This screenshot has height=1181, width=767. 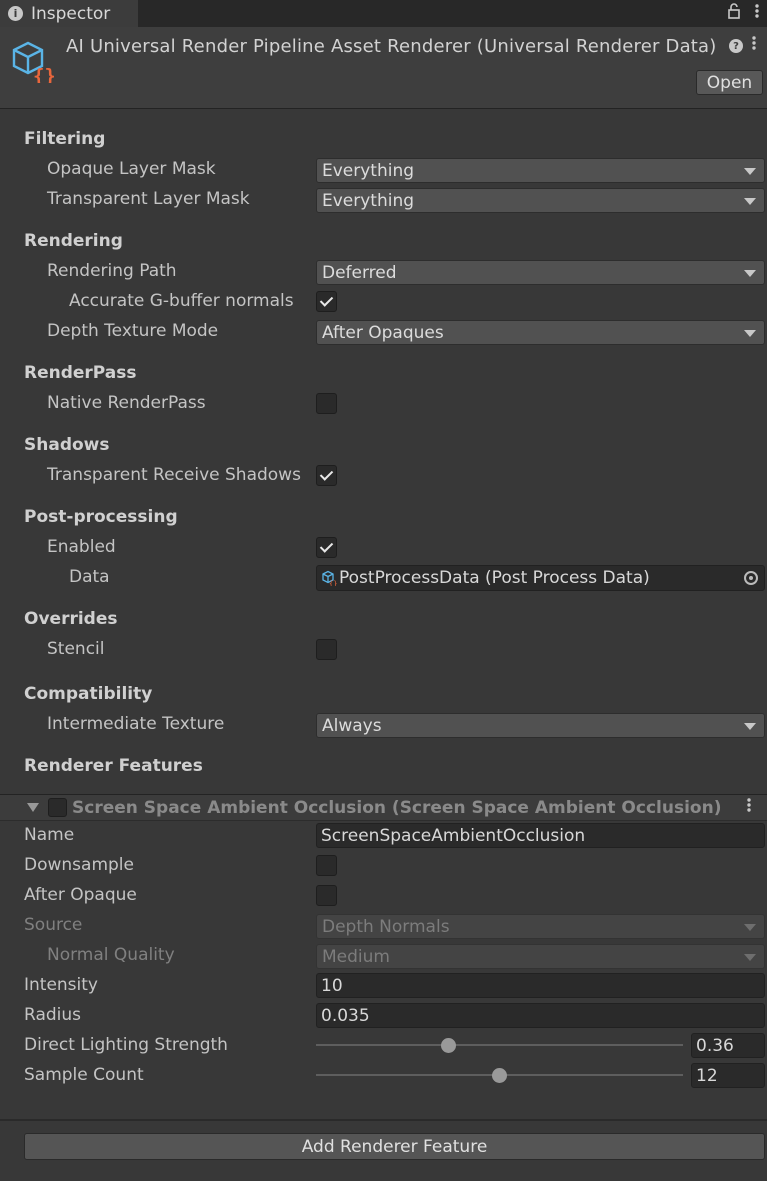 What do you see at coordinates (743, 13) in the screenshot?
I see `tab-actions` at bounding box center [743, 13].